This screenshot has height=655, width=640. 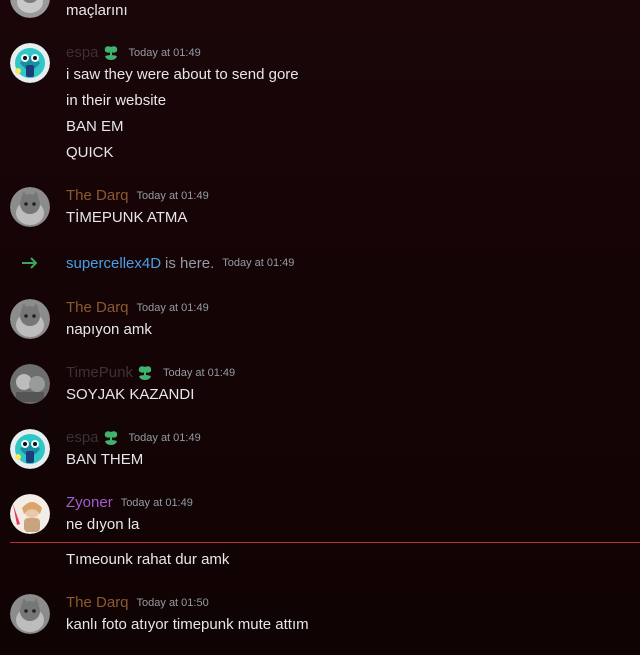 What do you see at coordinates (173, 603) in the screenshot?
I see `timestamp: Today at 01:50` at bounding box center [173, 603].